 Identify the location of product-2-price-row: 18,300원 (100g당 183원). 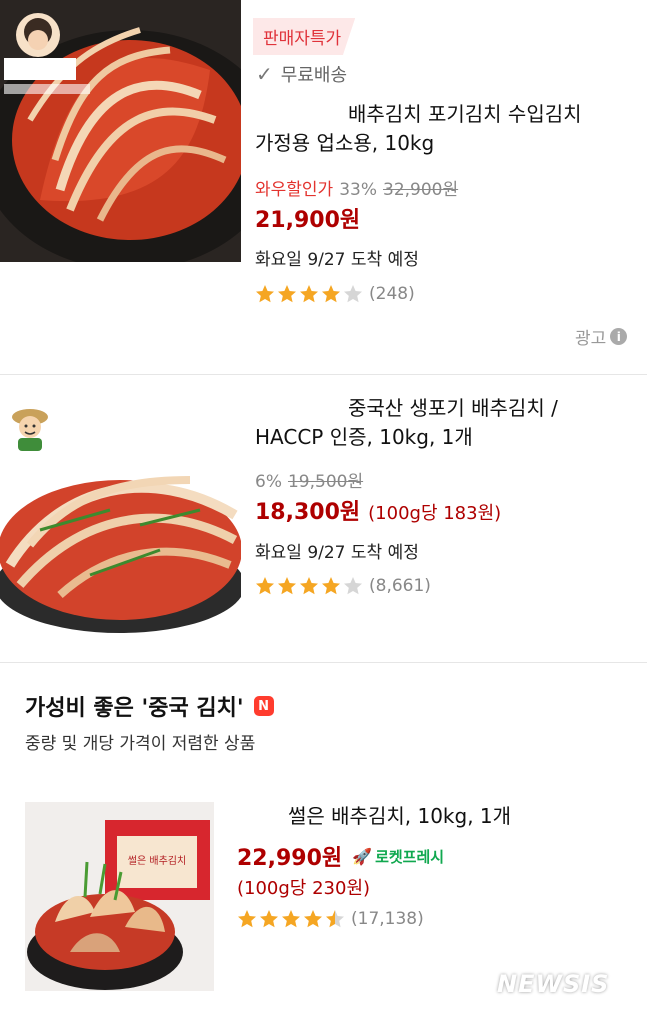
(378, 510).